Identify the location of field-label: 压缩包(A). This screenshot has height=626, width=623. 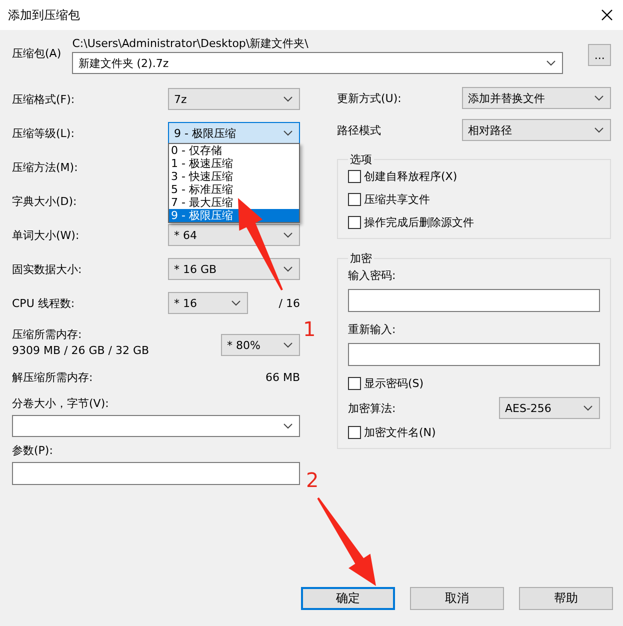
(37, 53).